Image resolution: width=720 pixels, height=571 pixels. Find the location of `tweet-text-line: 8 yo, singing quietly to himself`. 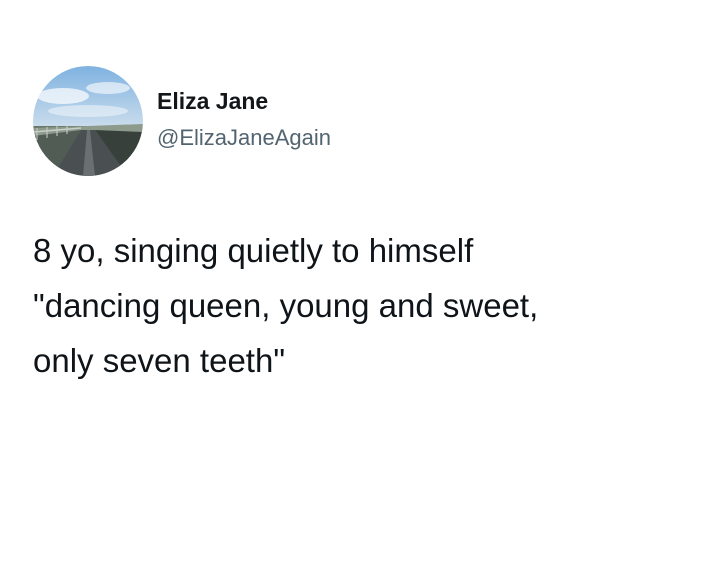

tweet-text-line: 8 yo, singing quietly to himself is located at coordinates (253, 250).